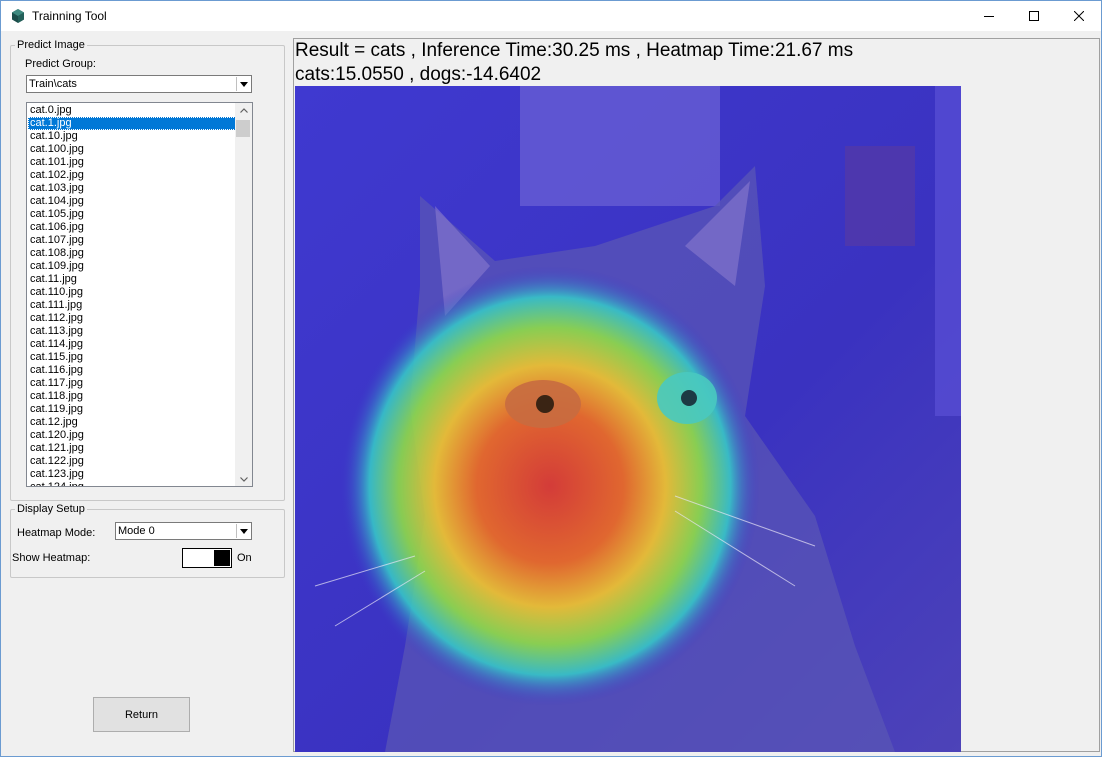 This screenshot has width=1102, height=757. I want to click on maximize-icon, so click(1034, 16).